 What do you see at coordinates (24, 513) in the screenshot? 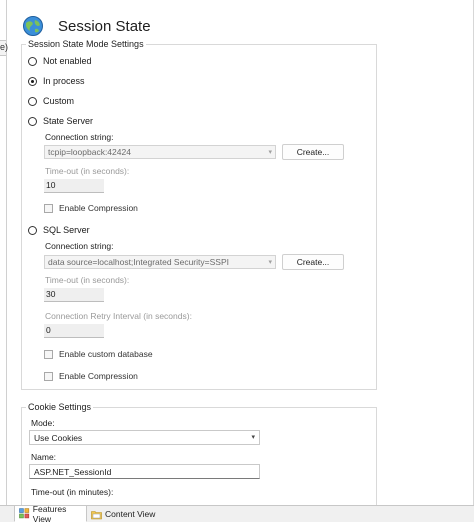
I see `features-view-icon` at bounding box center [24, 513].